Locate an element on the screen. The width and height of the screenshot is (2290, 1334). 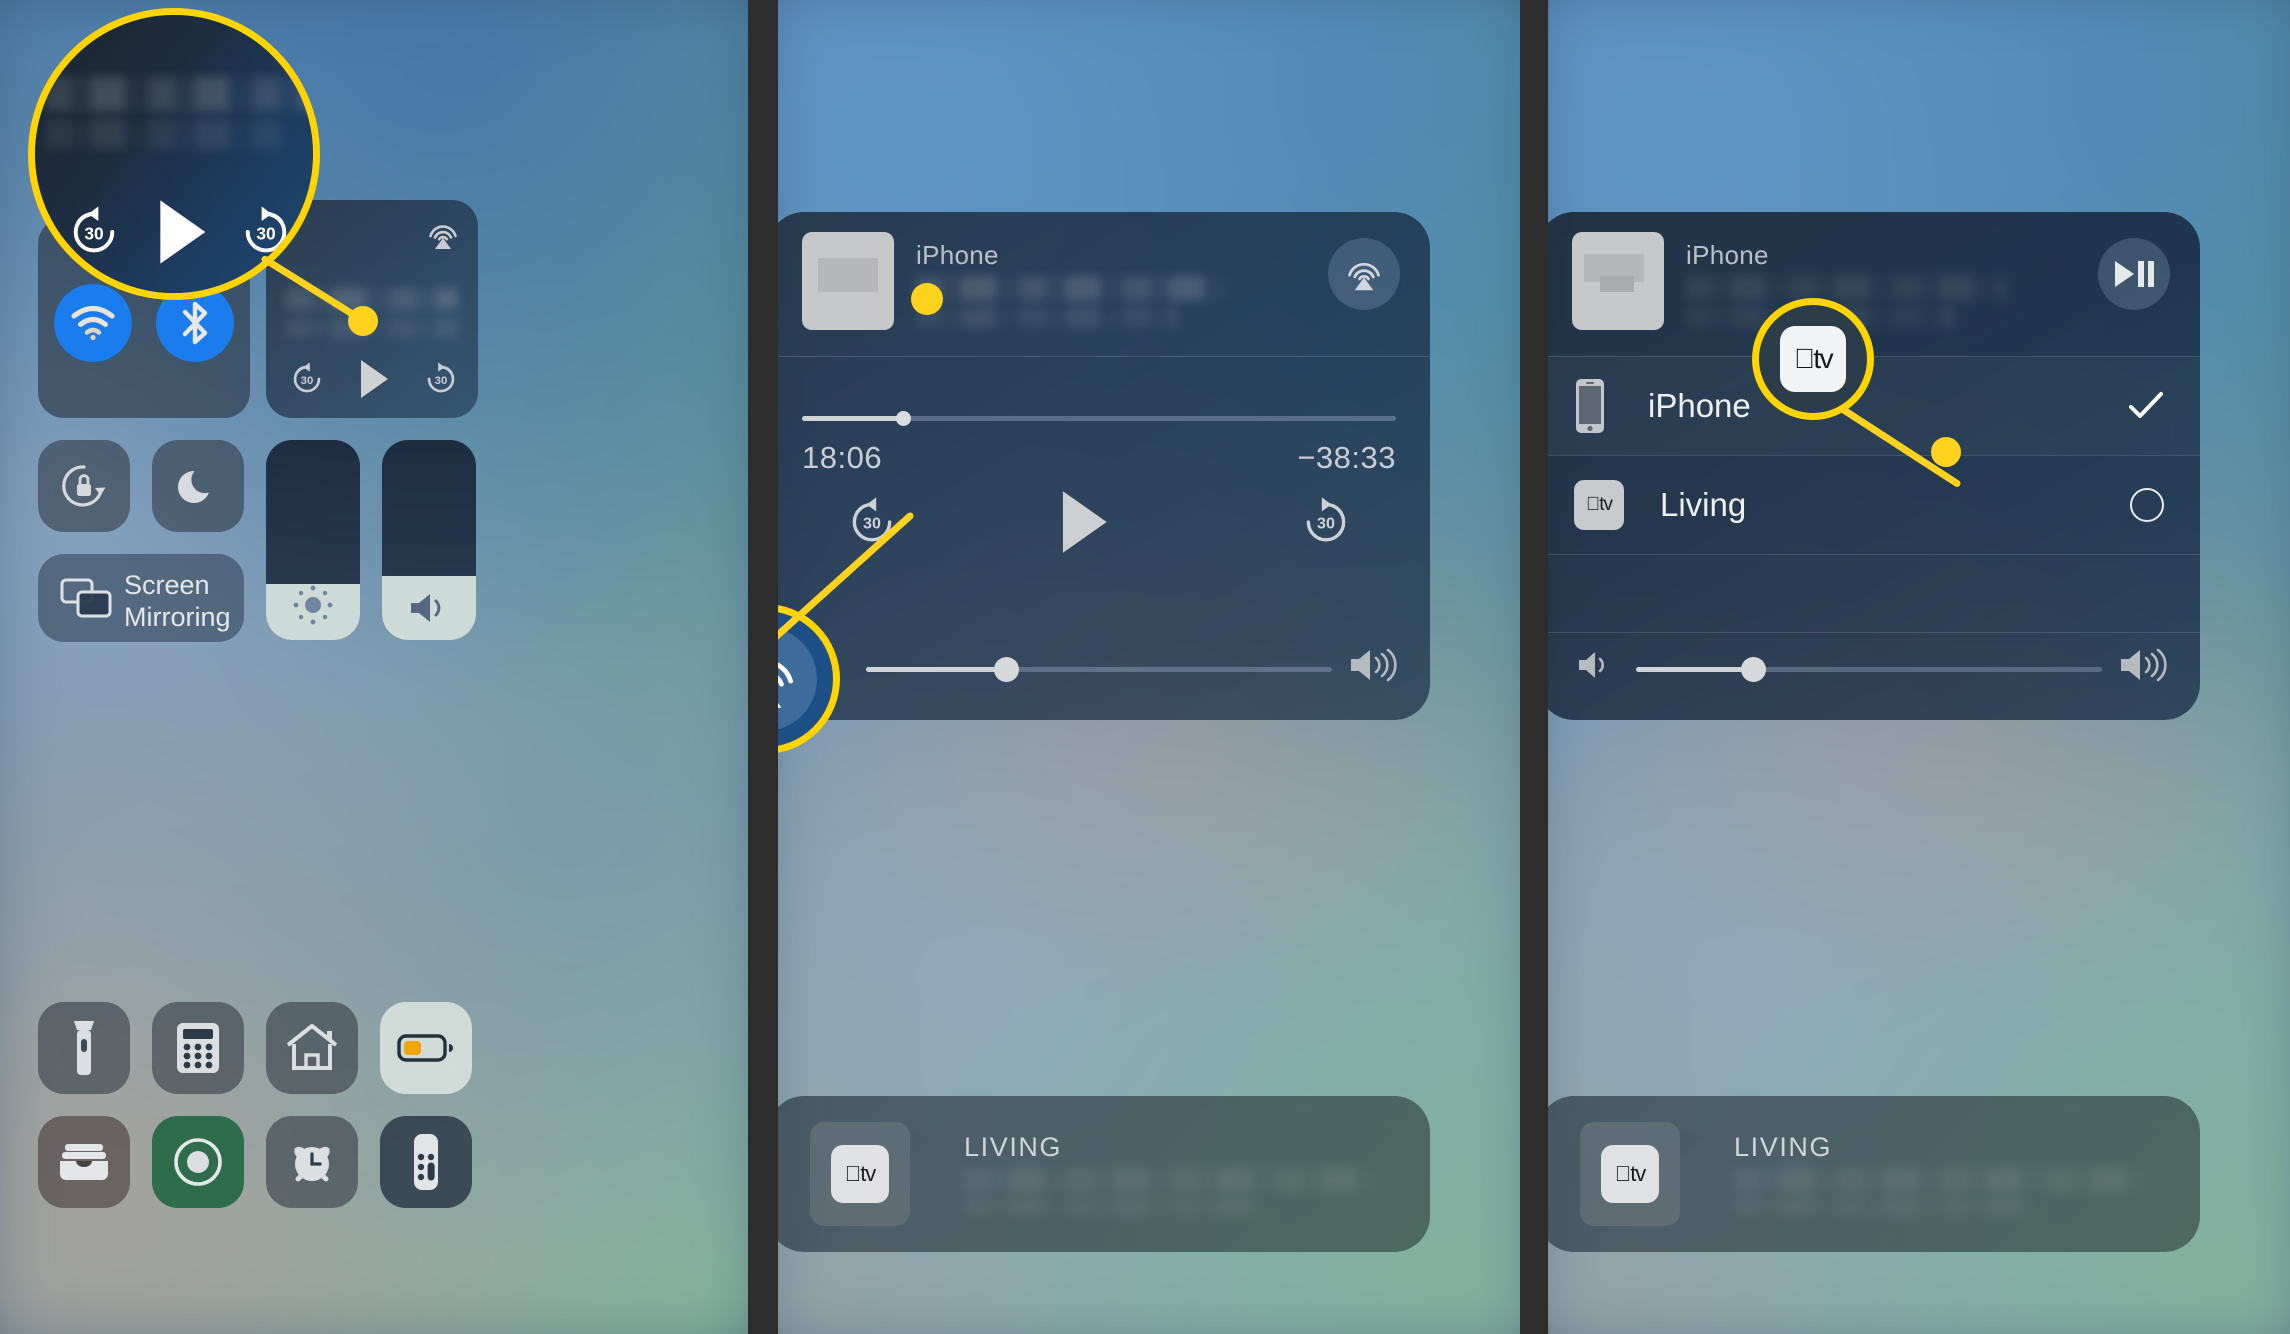
living-artist-redacted is located at coordinates (1114, 1206).